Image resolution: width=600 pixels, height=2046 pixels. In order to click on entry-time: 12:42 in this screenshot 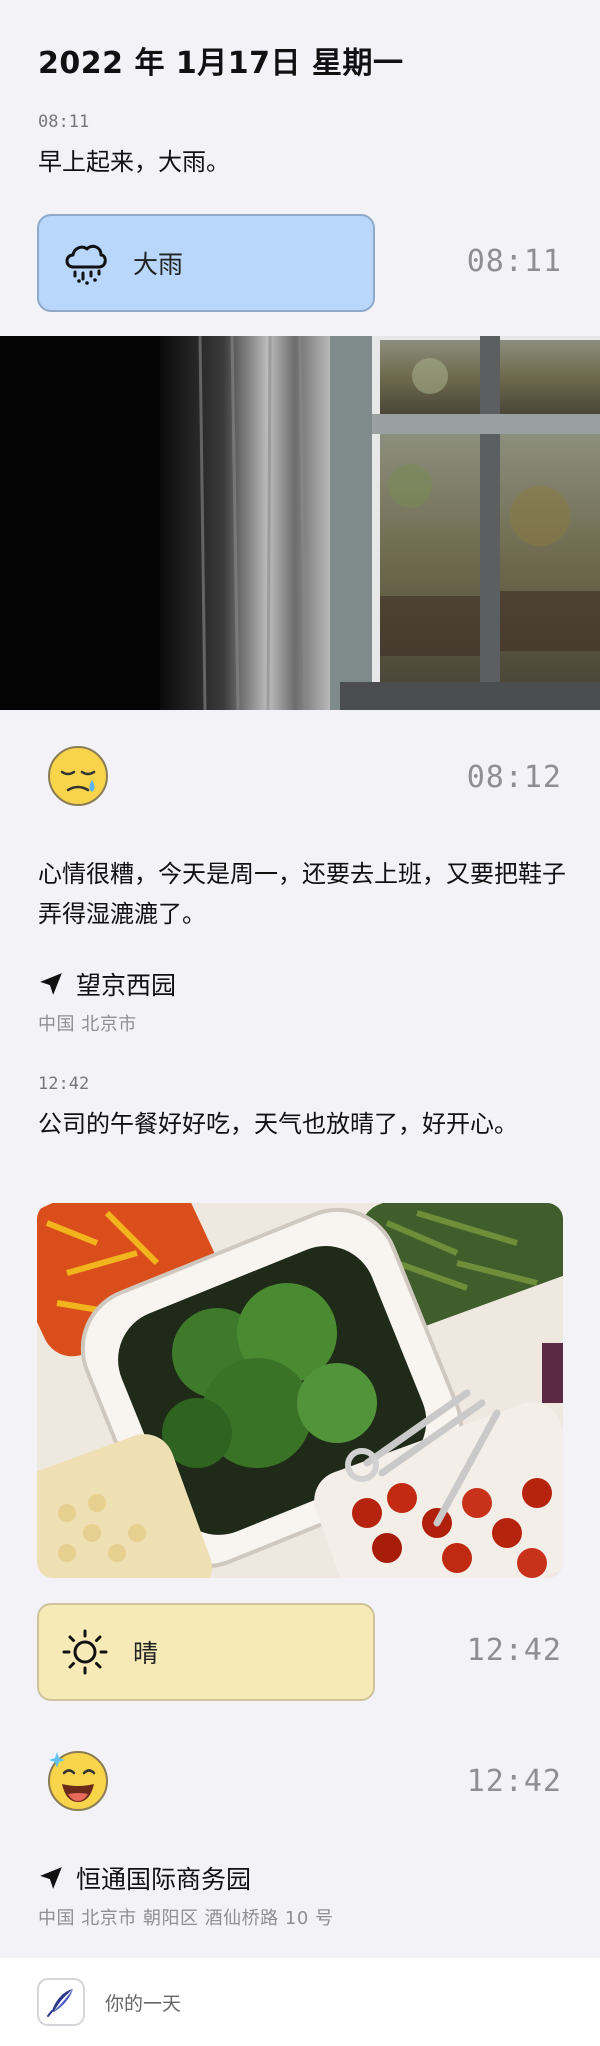, I will do `click(64, 1084)`.